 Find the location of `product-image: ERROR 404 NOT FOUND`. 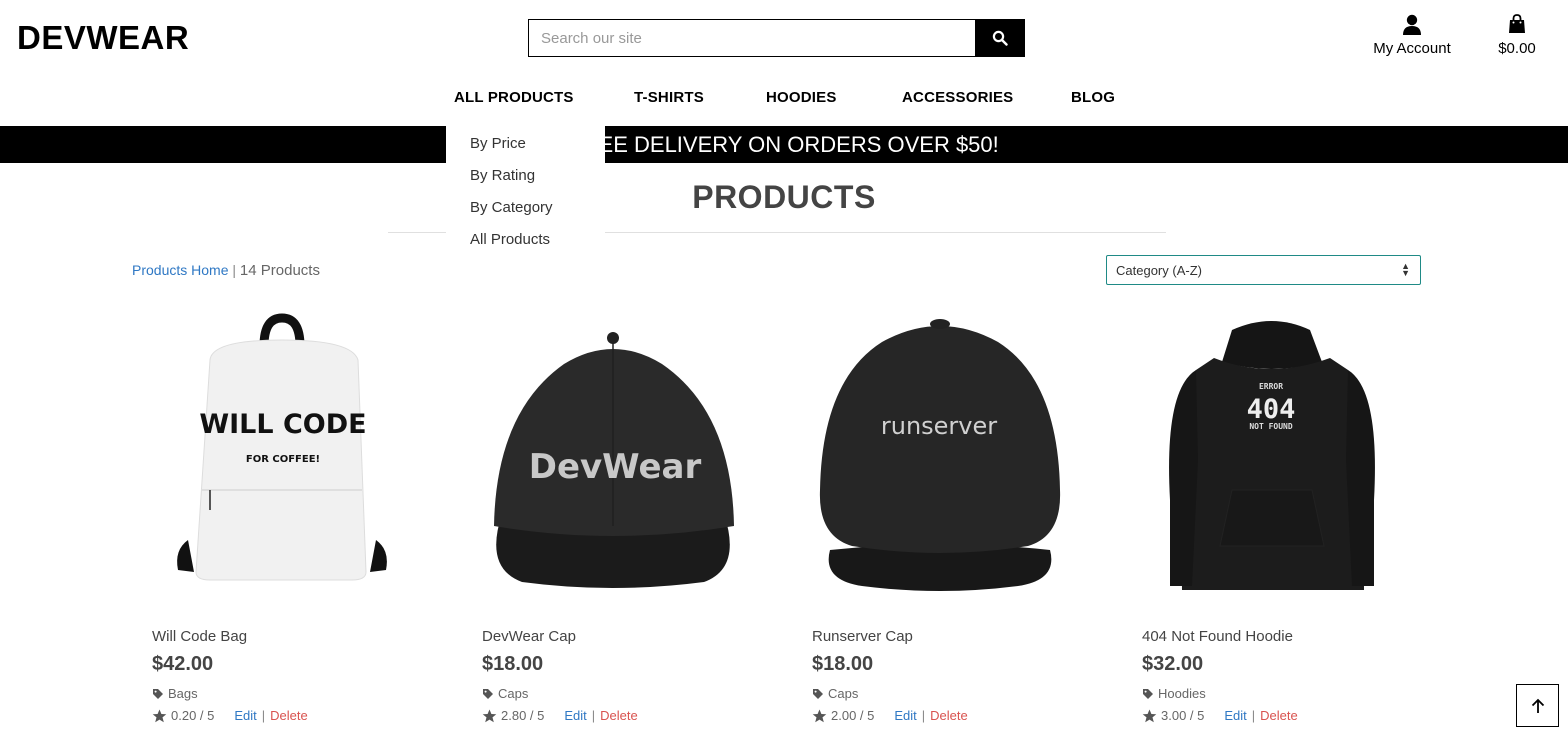

product-image: ERROR 404 NOT FOUND is located at coordinates (1292, 455).